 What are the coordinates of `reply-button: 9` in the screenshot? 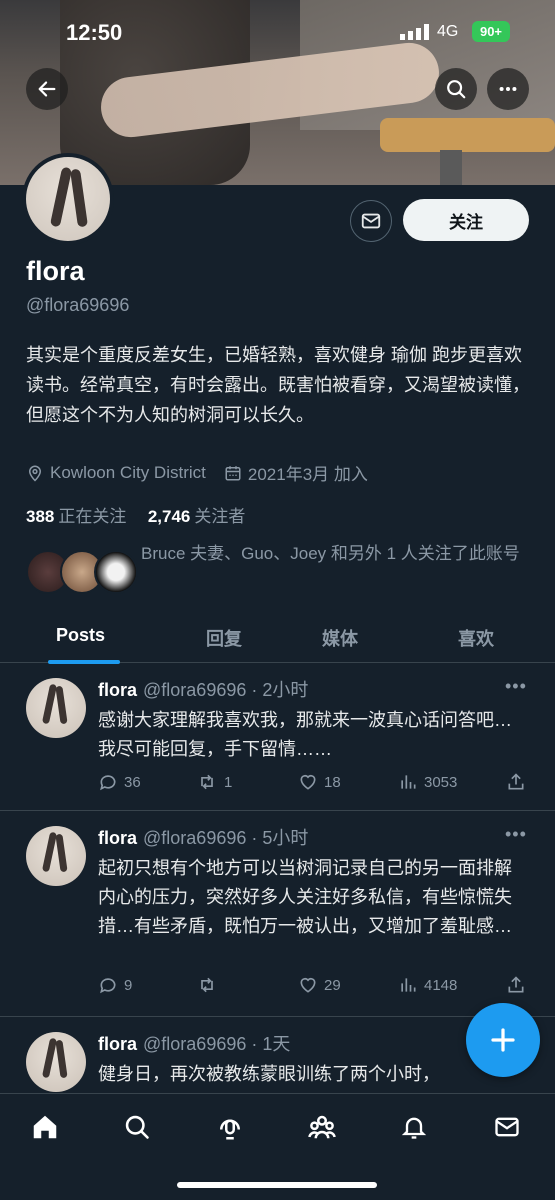 It's located at (115, 985).